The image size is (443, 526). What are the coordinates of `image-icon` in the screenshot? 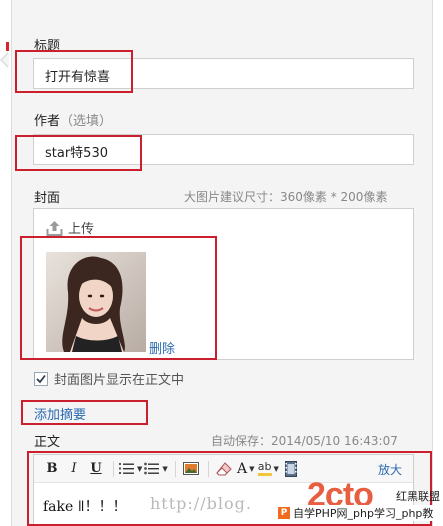 It's located at (190, 468).